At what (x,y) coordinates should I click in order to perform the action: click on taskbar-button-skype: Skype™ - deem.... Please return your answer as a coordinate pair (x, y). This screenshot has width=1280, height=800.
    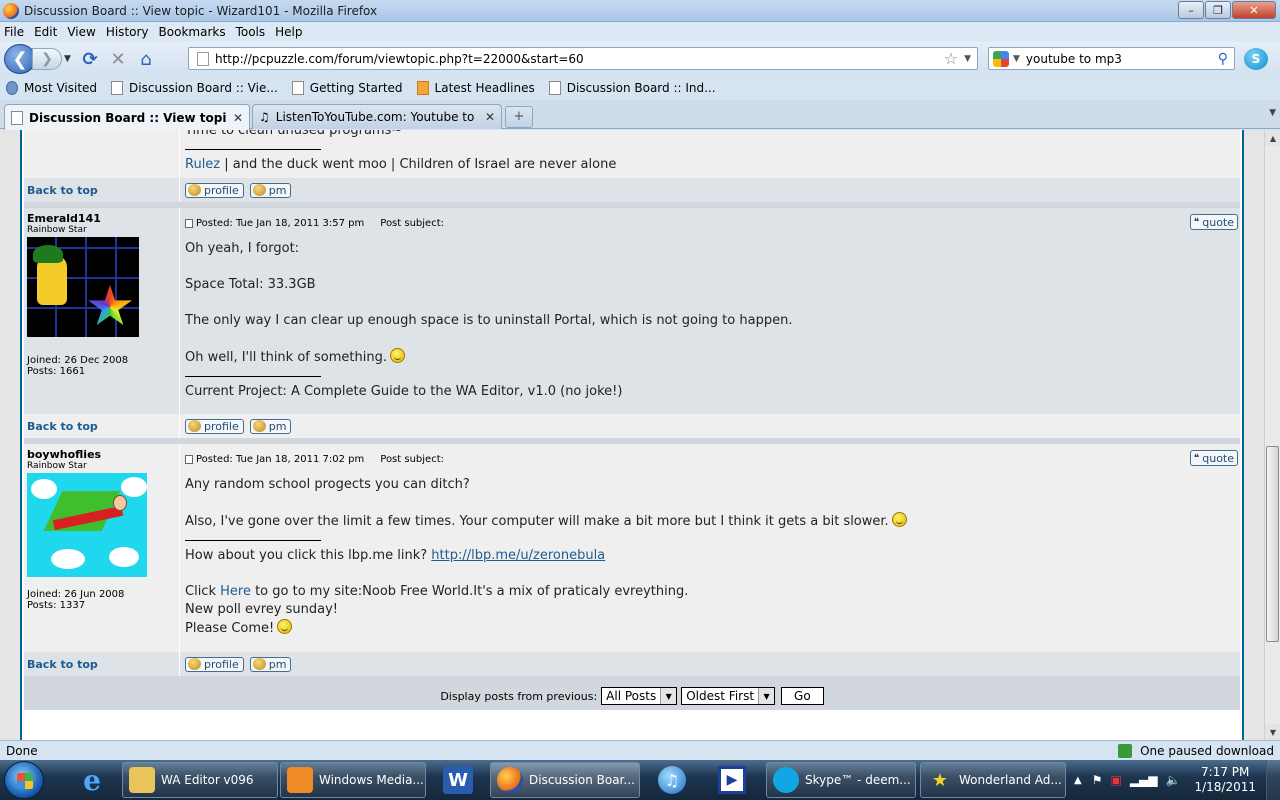
    Looking at the image, I should click on (841, 780).